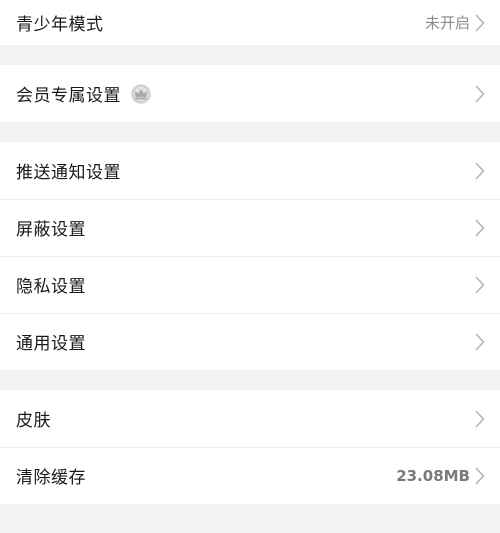 The image size is (500, 533). I want to click on block-settings-label: 屏蔽设置, so click(51, 230).